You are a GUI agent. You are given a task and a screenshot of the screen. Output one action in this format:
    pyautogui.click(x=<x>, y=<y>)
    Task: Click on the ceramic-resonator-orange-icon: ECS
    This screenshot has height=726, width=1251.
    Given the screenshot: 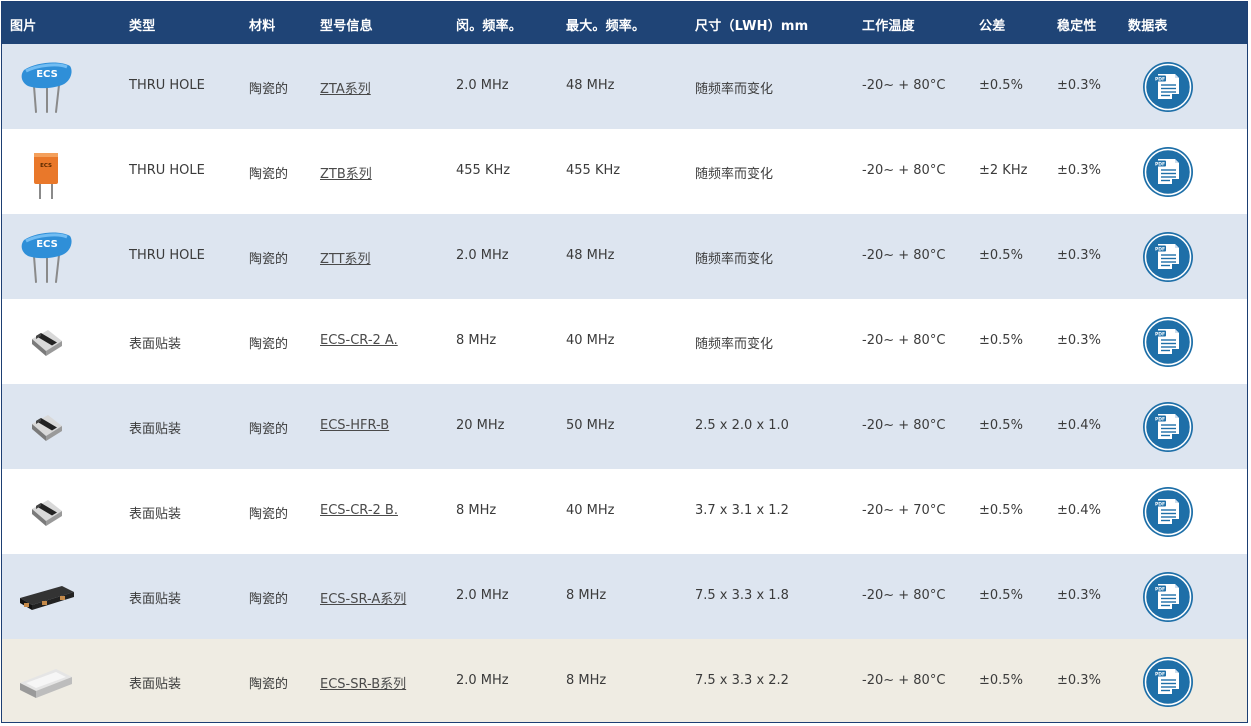 What is the action you would take?
    pyautogui.click(x=46, y=172)
    